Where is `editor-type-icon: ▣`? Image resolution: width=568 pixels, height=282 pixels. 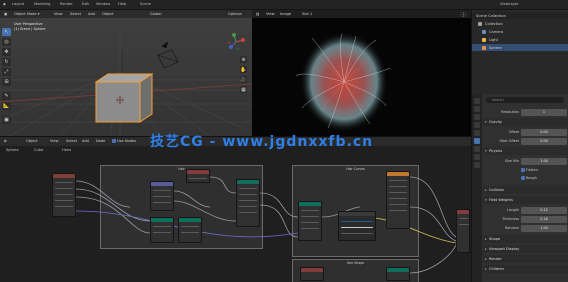 editor-type-icon: ▣ is located at coordinates (5, 14).